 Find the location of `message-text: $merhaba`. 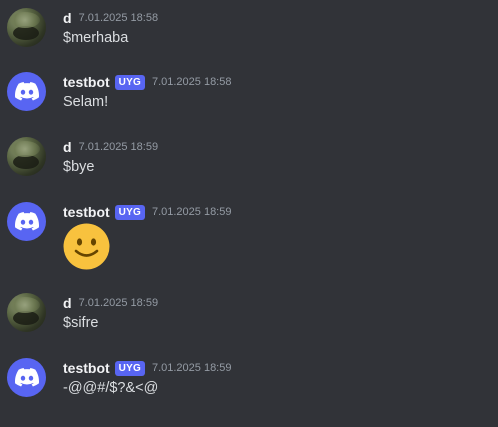

message-text: $merhaba is located at coordinates (96, 38).